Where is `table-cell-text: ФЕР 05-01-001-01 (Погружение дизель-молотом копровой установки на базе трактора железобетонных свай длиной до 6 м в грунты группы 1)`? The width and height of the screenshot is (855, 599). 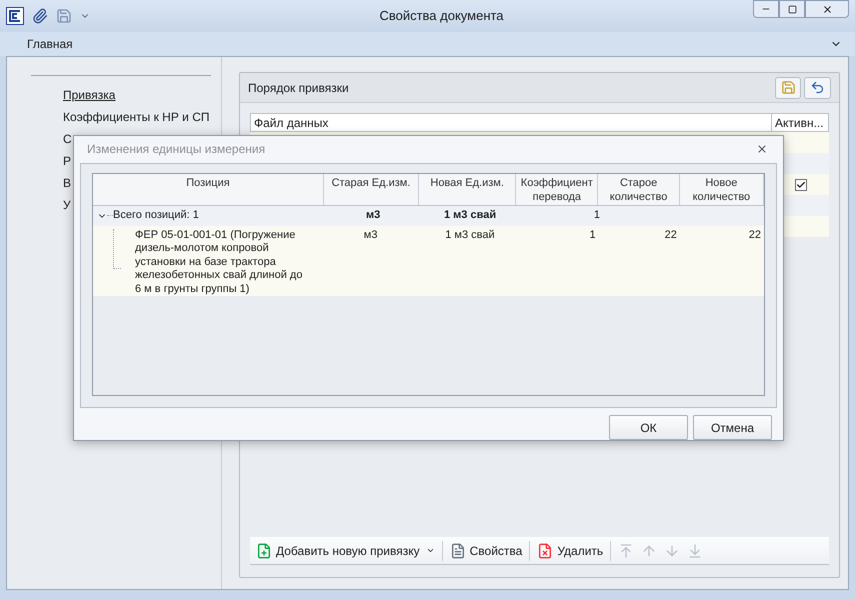 table-cell-text: ФЕР 05-01-001-01 (Погружение дизель-молотом копровой установки на базе трактора железобетонных свай длиной до 6 м в грунты группы 1) is located at coordinates (219, 262).